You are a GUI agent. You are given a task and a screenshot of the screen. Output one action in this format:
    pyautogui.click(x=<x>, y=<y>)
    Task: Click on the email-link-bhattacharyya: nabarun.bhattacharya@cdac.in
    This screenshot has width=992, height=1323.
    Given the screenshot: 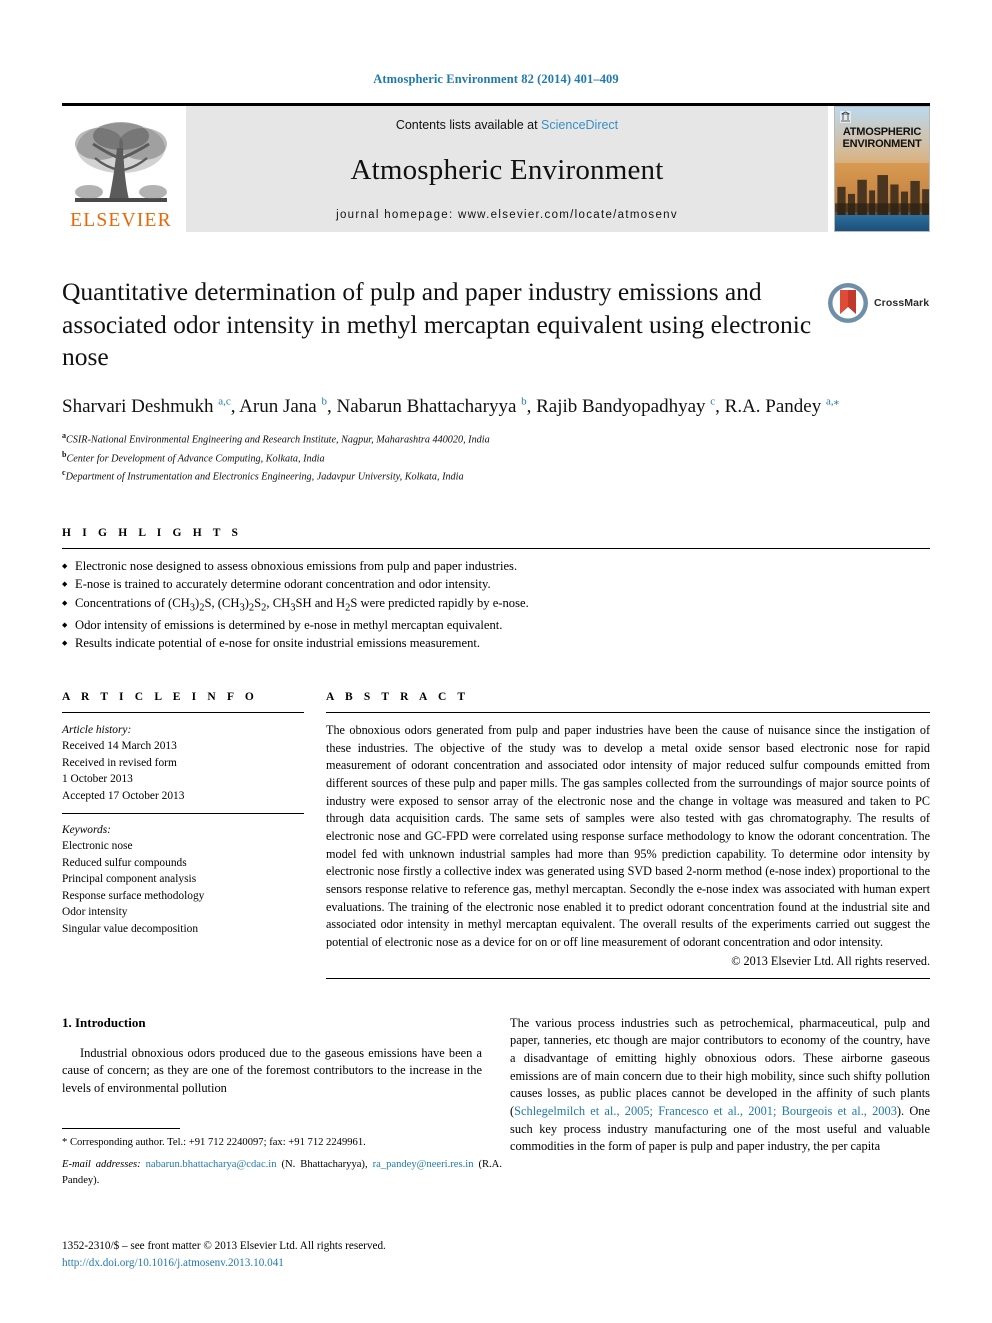 What is the action you would take?
    pyautogui.click(x=211, y=1164)
    